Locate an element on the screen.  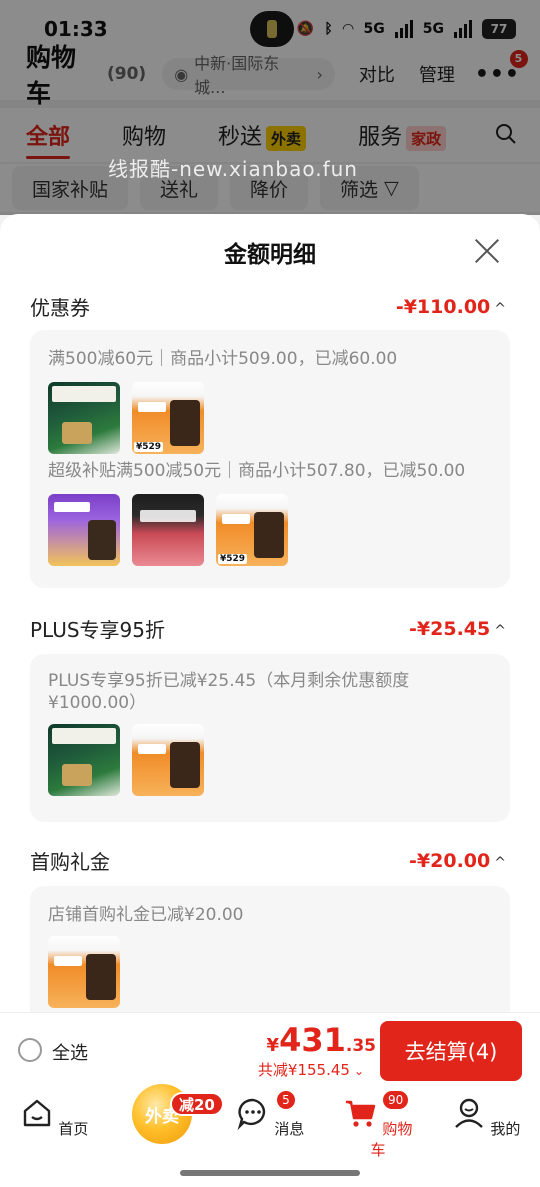
watermark: 线报酷-new.xianbao.fun is located at coordinates (233, 169).